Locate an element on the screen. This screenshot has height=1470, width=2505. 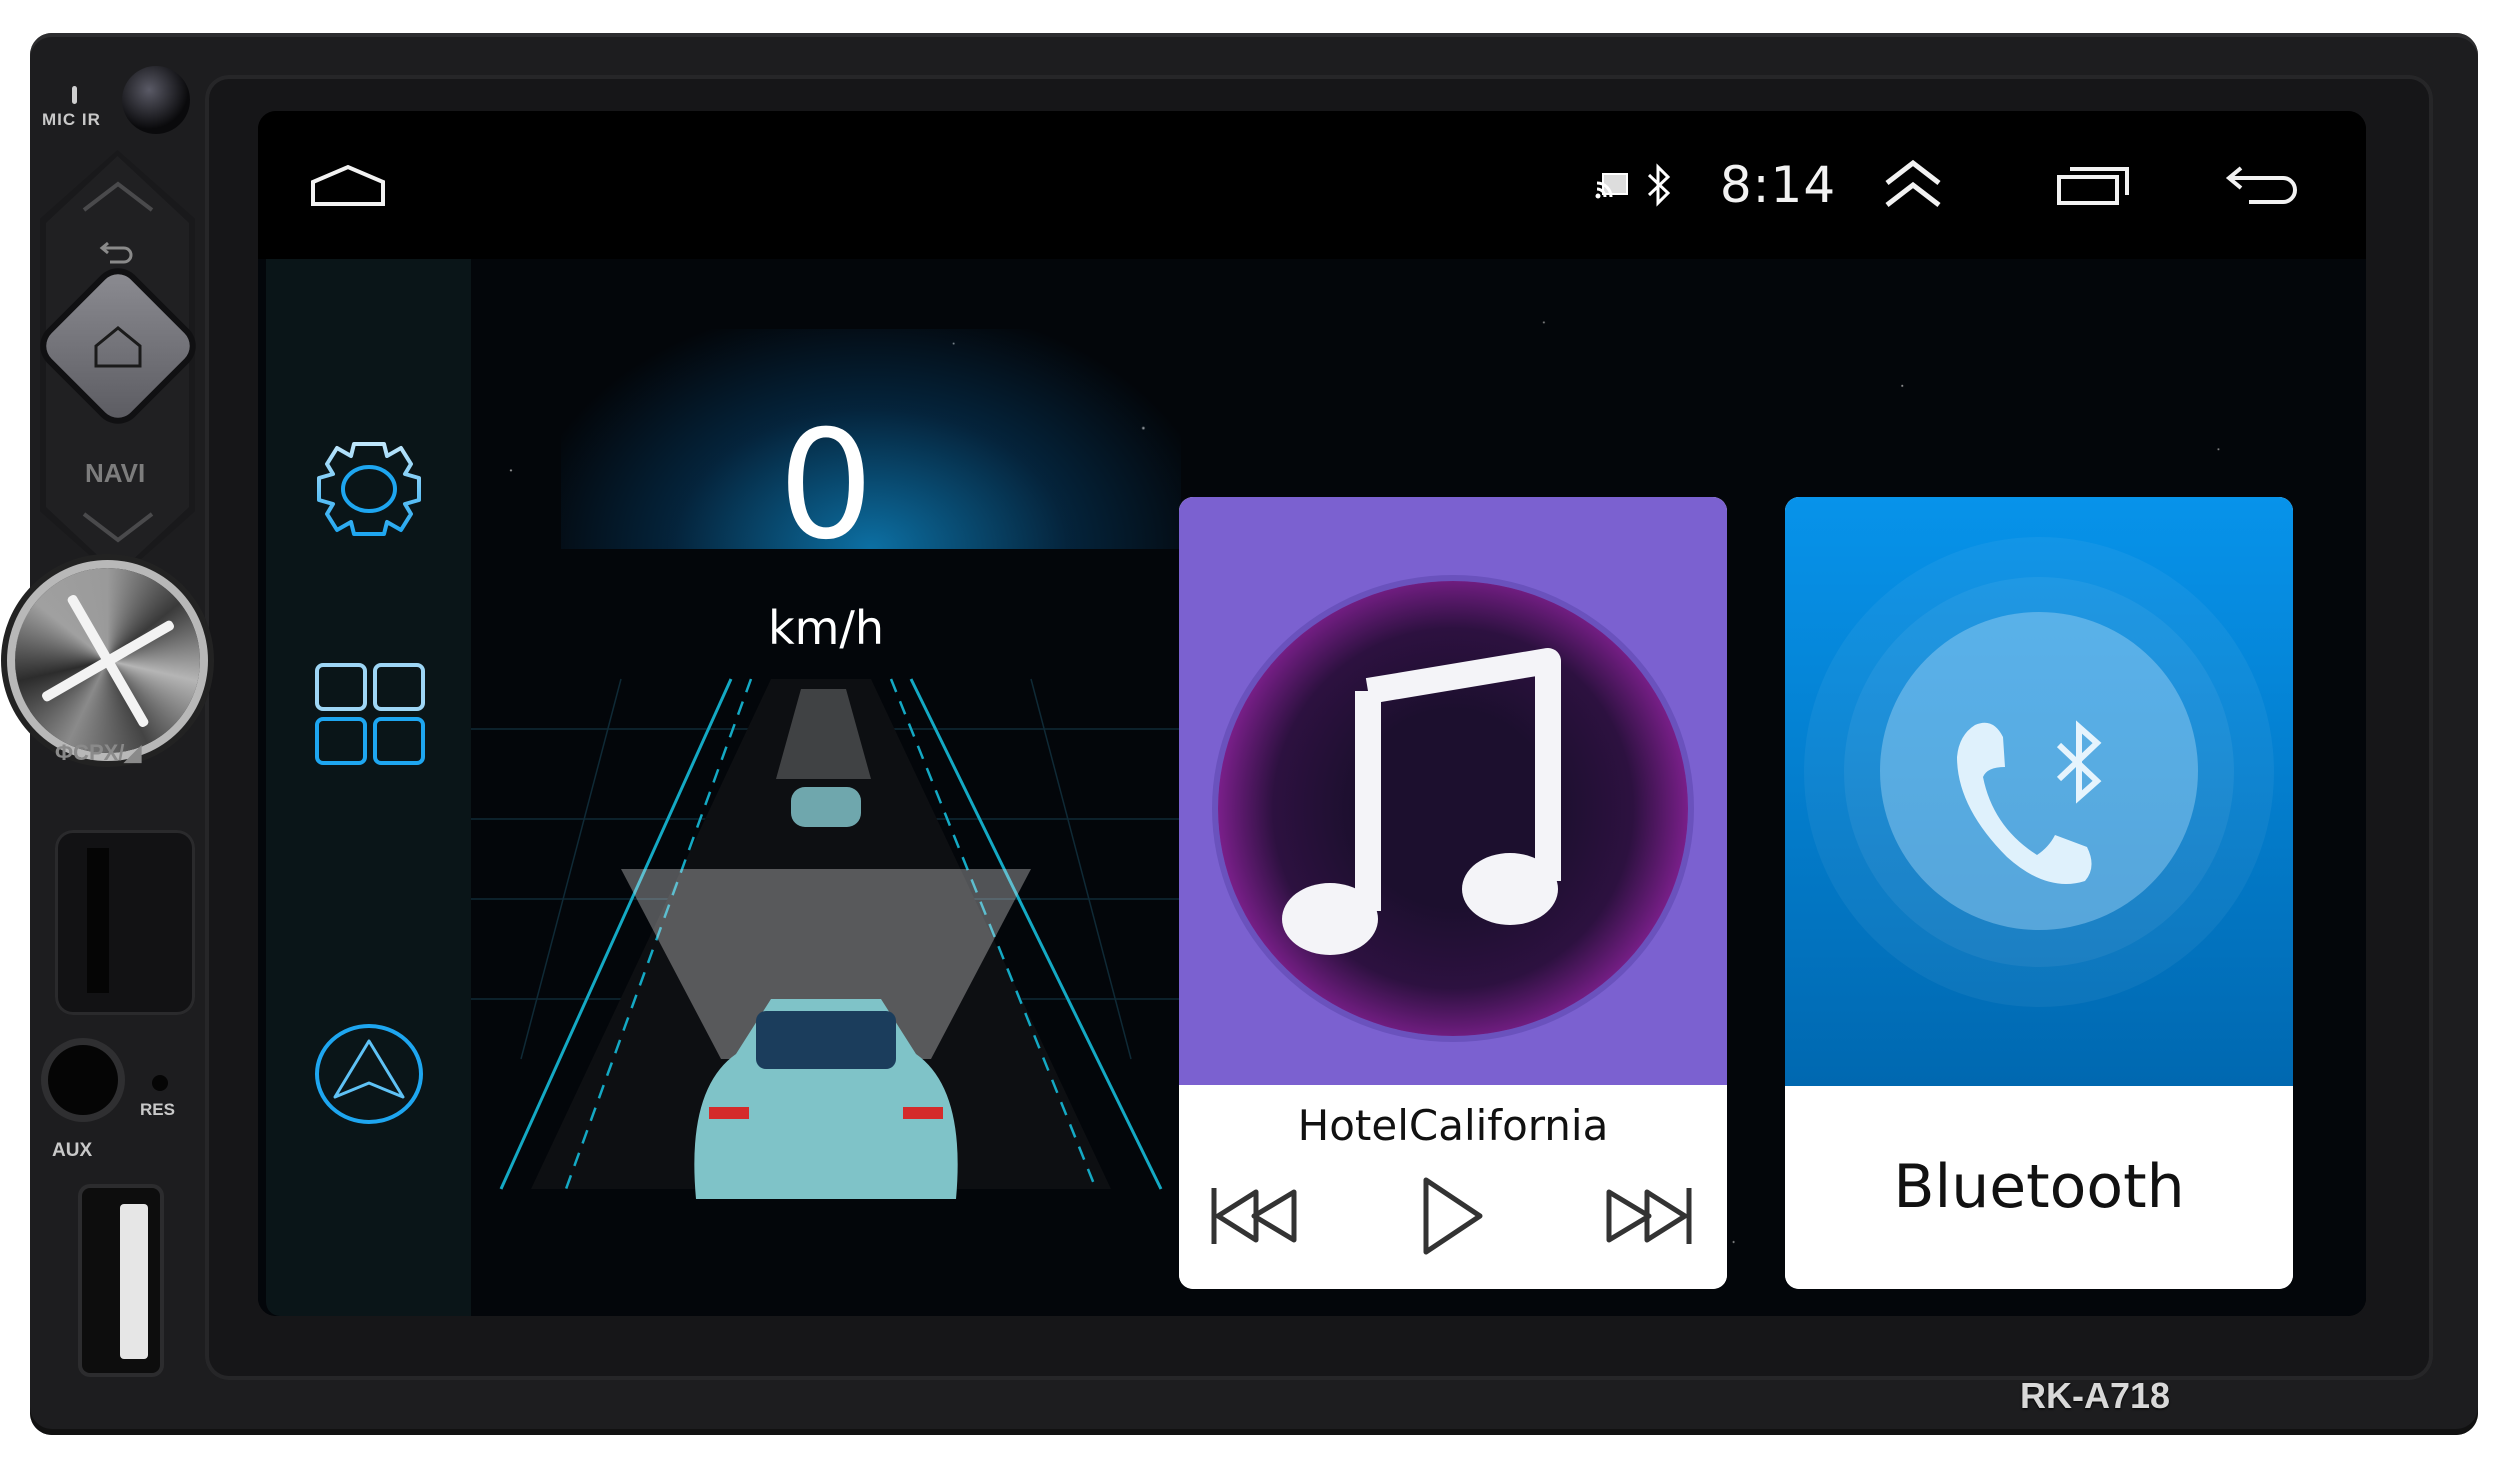
tail-light-right is located at coordinates (923, 1113).